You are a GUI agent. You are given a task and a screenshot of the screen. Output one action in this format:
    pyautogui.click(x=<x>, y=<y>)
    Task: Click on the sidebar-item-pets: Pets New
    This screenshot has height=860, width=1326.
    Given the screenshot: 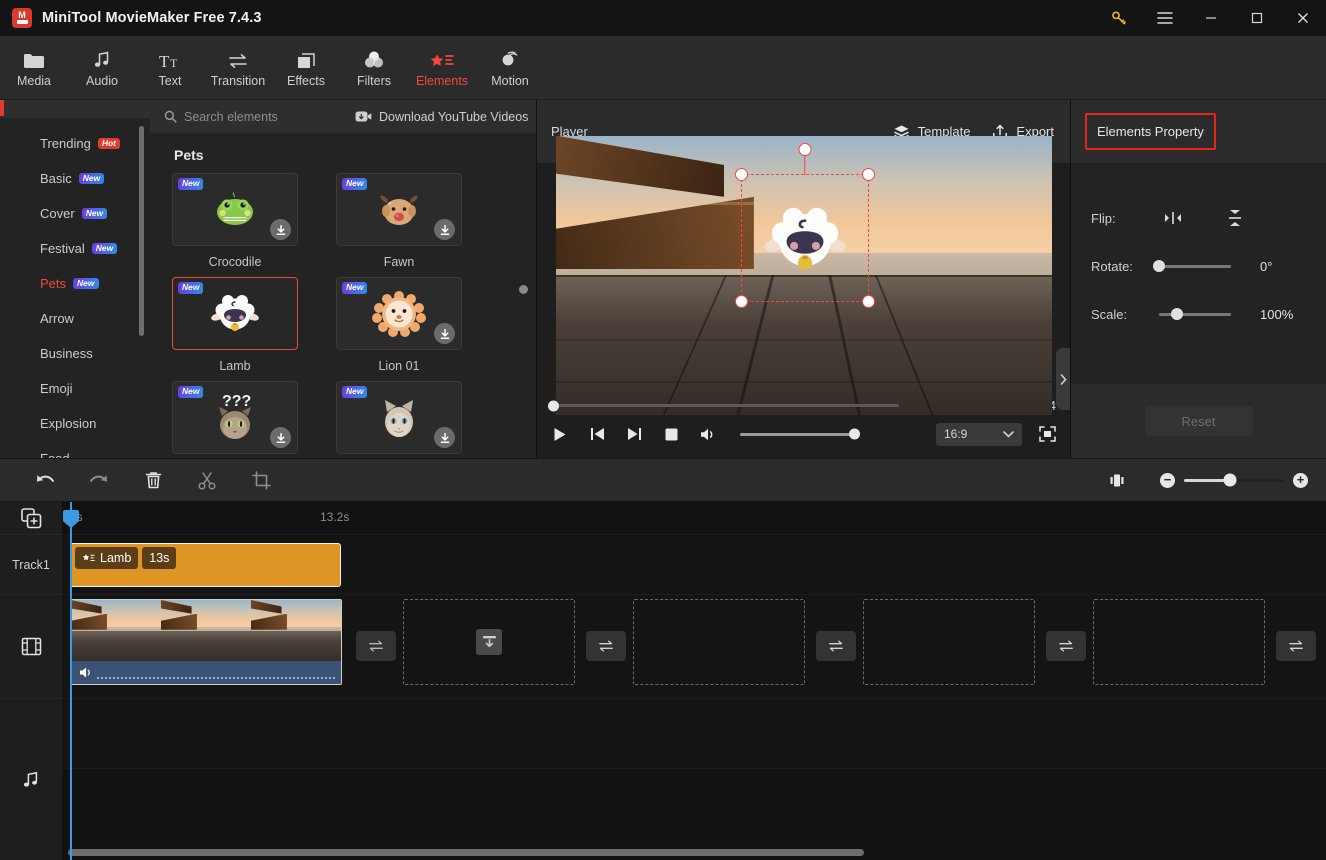 What is the action you would take?
    pyautogui.click(x=75, y=283)
    